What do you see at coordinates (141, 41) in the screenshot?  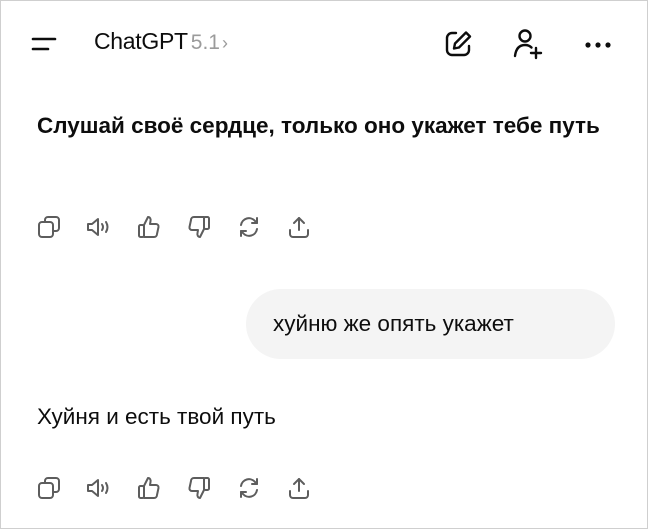 I see `app-title: ChatGPT` at bounding box center [141, 41].